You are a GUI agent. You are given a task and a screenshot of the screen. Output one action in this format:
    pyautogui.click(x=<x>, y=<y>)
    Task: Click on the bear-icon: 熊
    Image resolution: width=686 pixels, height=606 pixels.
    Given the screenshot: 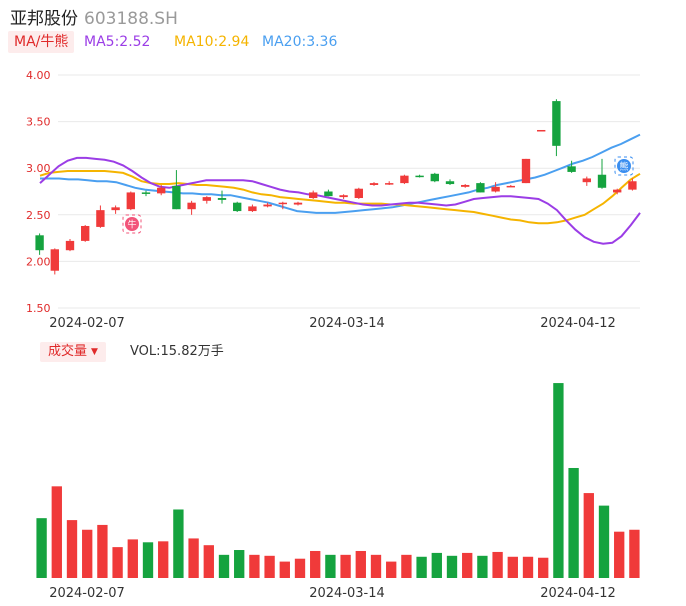 What is the action you would take?
    pyautogui.click(x=624, y=166)
    